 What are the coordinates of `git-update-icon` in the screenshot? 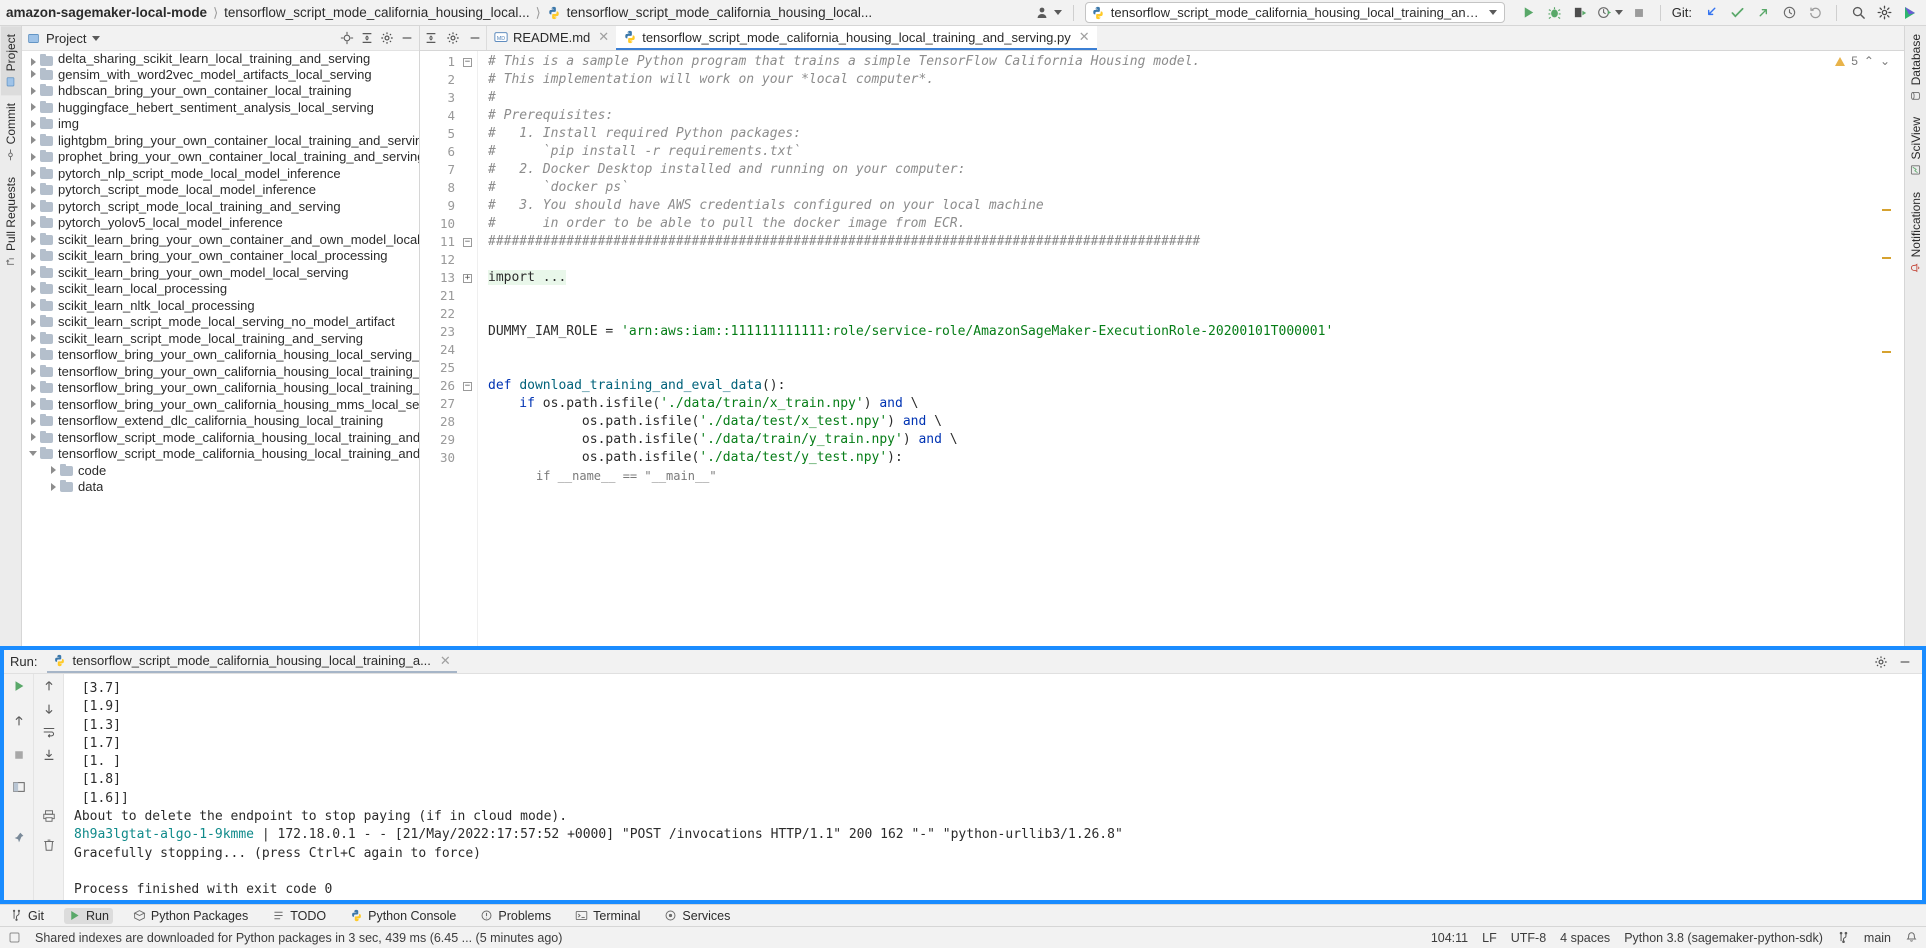 It's located at (1711, 13).